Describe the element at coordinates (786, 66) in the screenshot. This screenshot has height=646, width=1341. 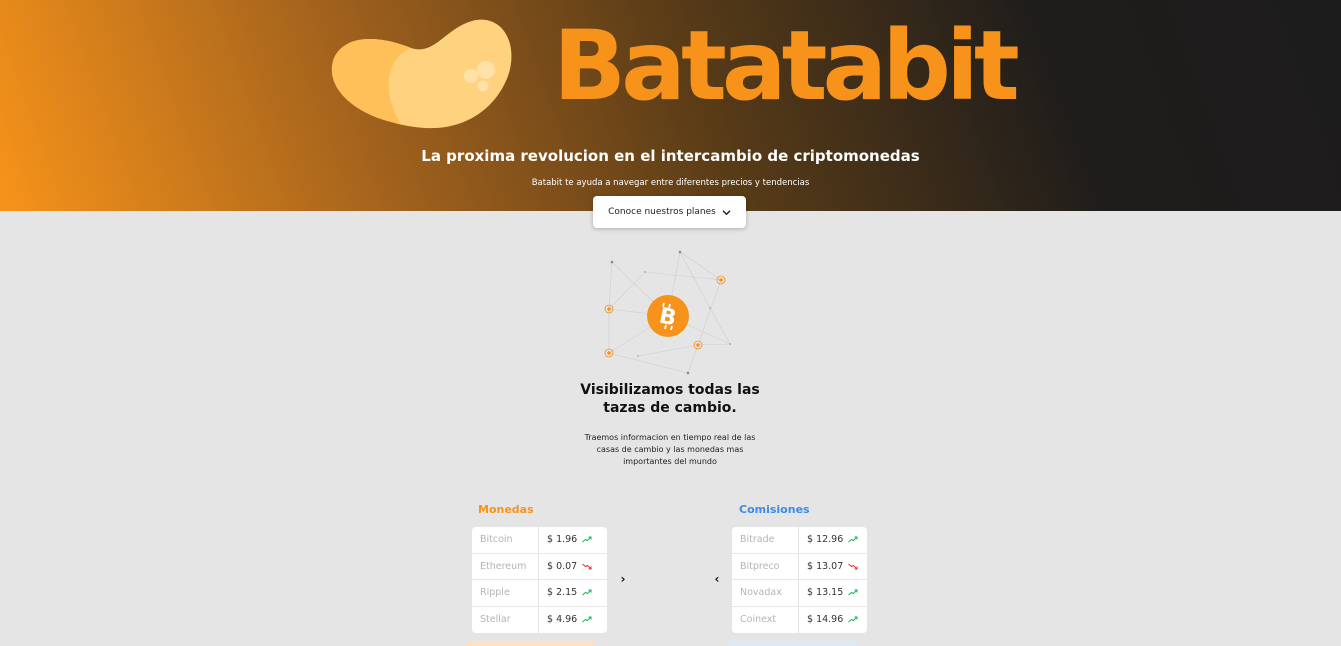
I see `brand-name: Batatabit` at that location.